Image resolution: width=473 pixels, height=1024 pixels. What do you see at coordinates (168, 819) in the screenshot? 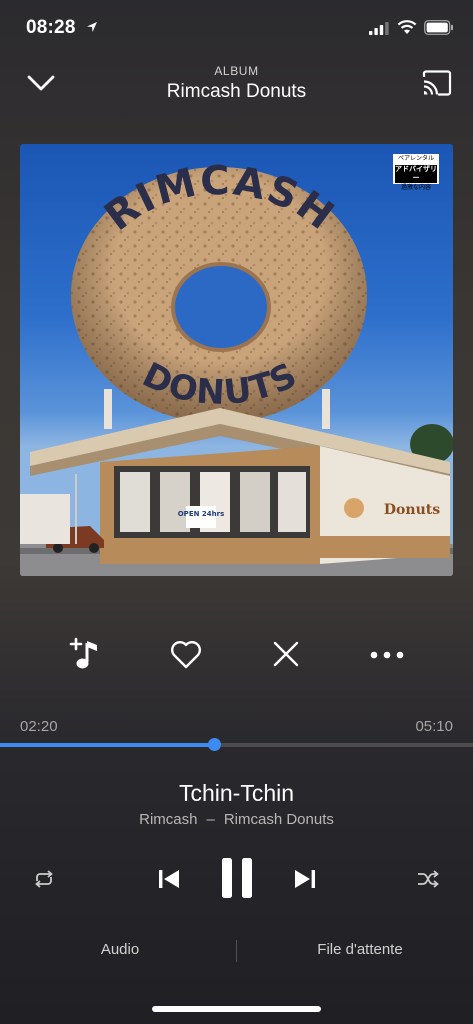
I see `track-artist: Rimcash` at bounding box center [168, 819].